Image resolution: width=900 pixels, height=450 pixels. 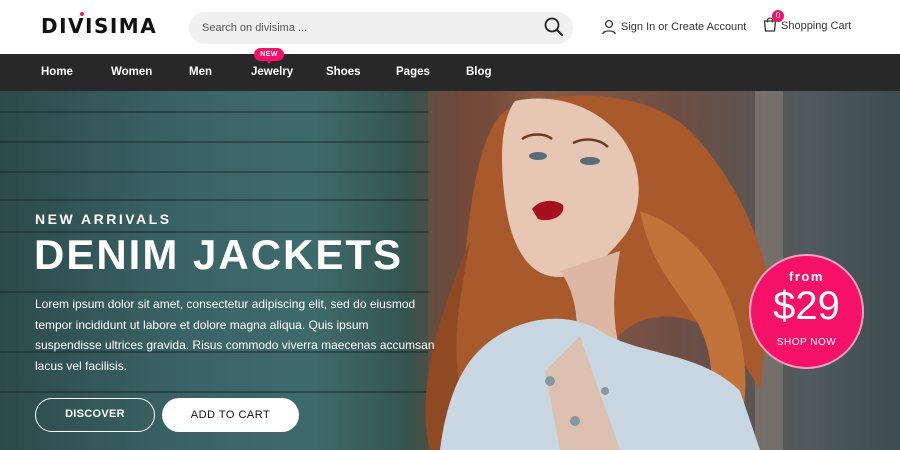 I want to click on search-input, so click(x=362, y=28).